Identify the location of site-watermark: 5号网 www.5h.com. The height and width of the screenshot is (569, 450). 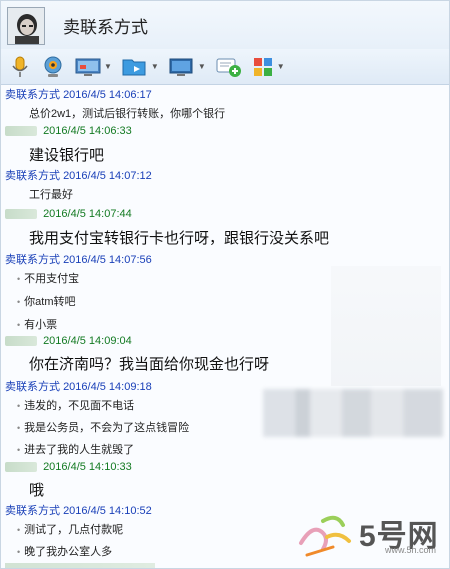
(370, 532).